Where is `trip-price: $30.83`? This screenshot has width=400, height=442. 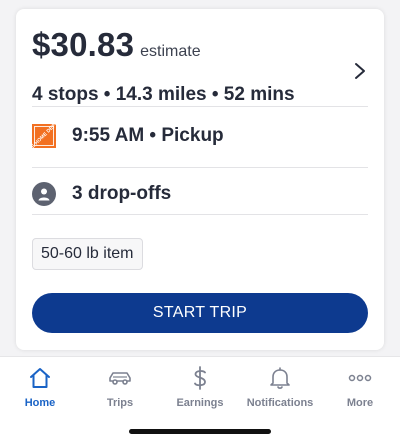 trip-price: $30.83 is located at coordinates (83, 44).